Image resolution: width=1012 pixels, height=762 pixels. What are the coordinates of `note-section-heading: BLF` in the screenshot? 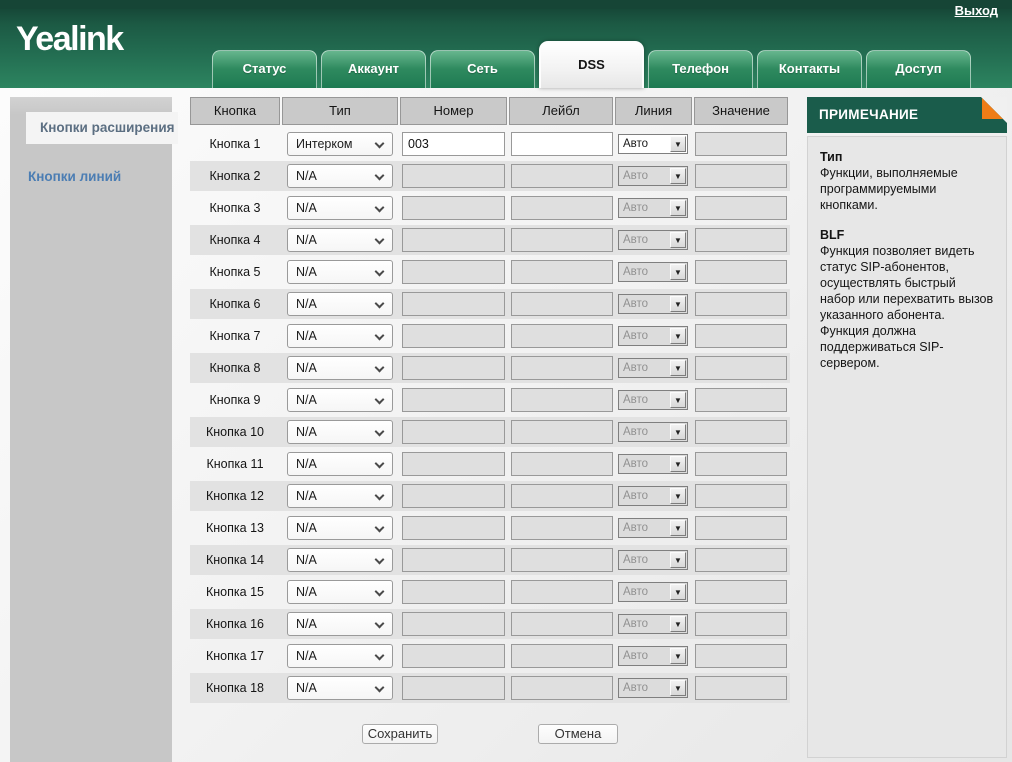 It's located at (832, 235).